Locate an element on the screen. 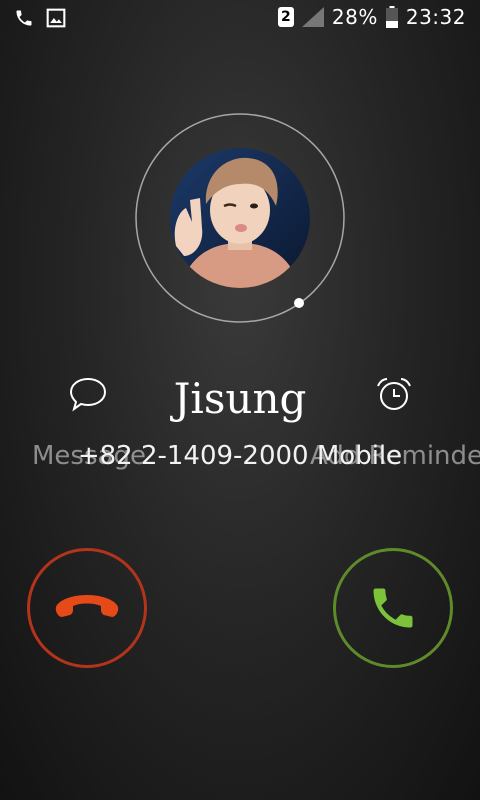  battery-icon is located at coordinates (391, 17).